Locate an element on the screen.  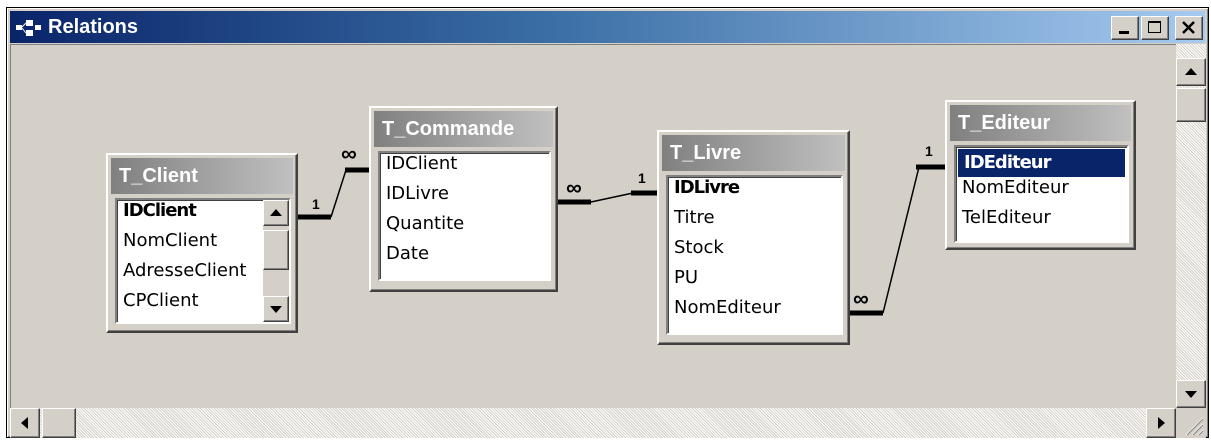
resize-grip is located at coordinates (1191, 423).